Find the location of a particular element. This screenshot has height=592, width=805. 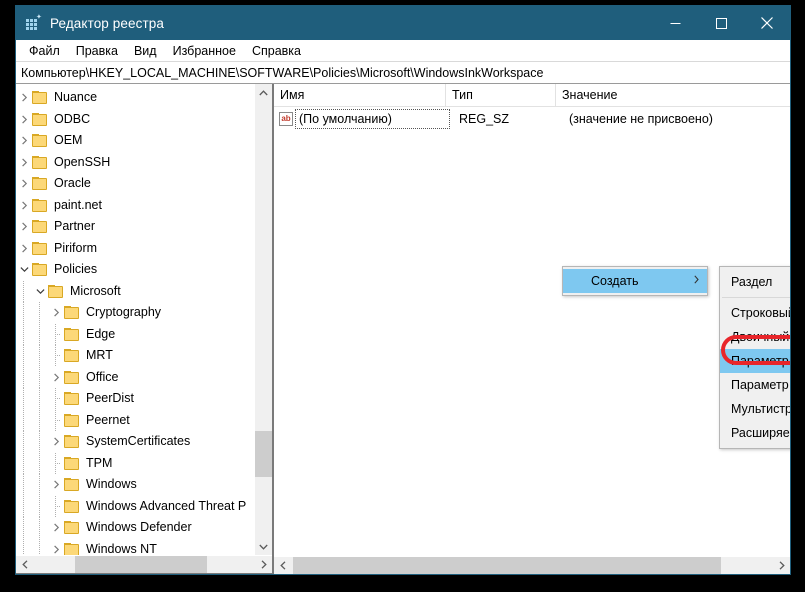

tree-item-paint-net: paint.net is located at coordinates (135, 206).